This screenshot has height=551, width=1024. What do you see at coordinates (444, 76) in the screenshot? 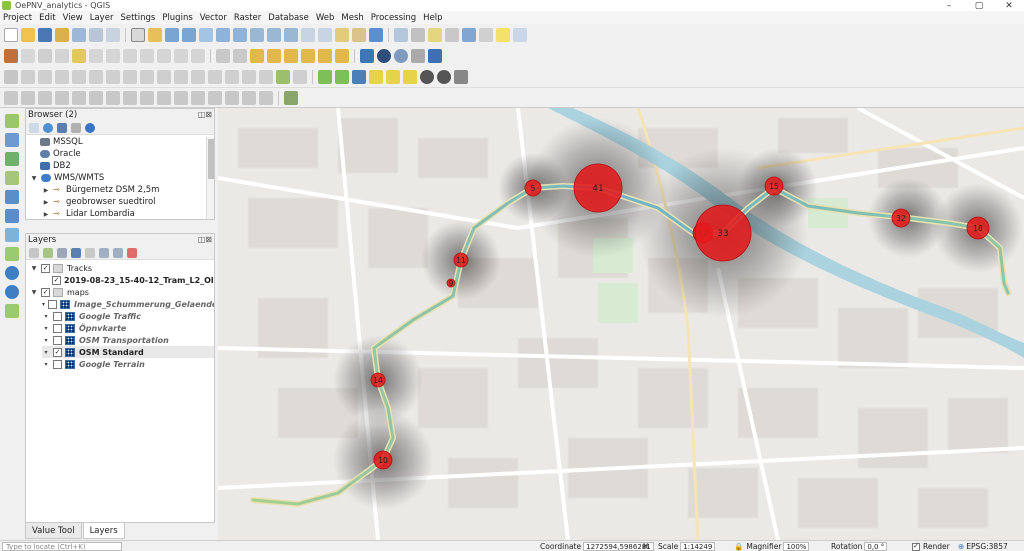
I see `record-icon` at bounding box center [444, 76].